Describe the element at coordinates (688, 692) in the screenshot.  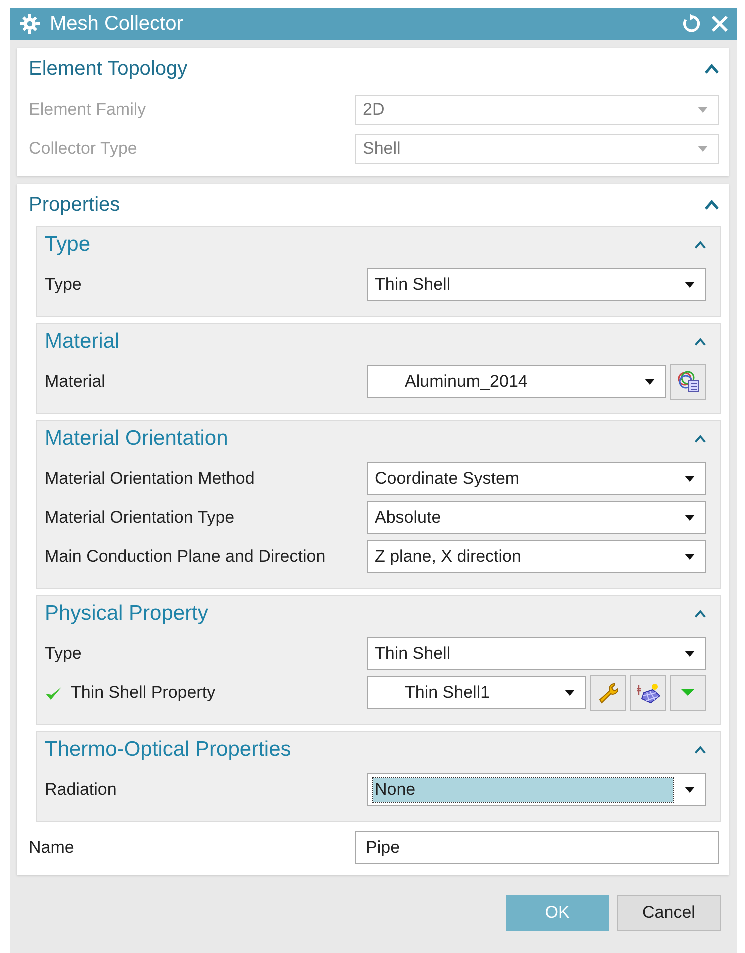
I see `dropdown-arrow-icon` at that location.